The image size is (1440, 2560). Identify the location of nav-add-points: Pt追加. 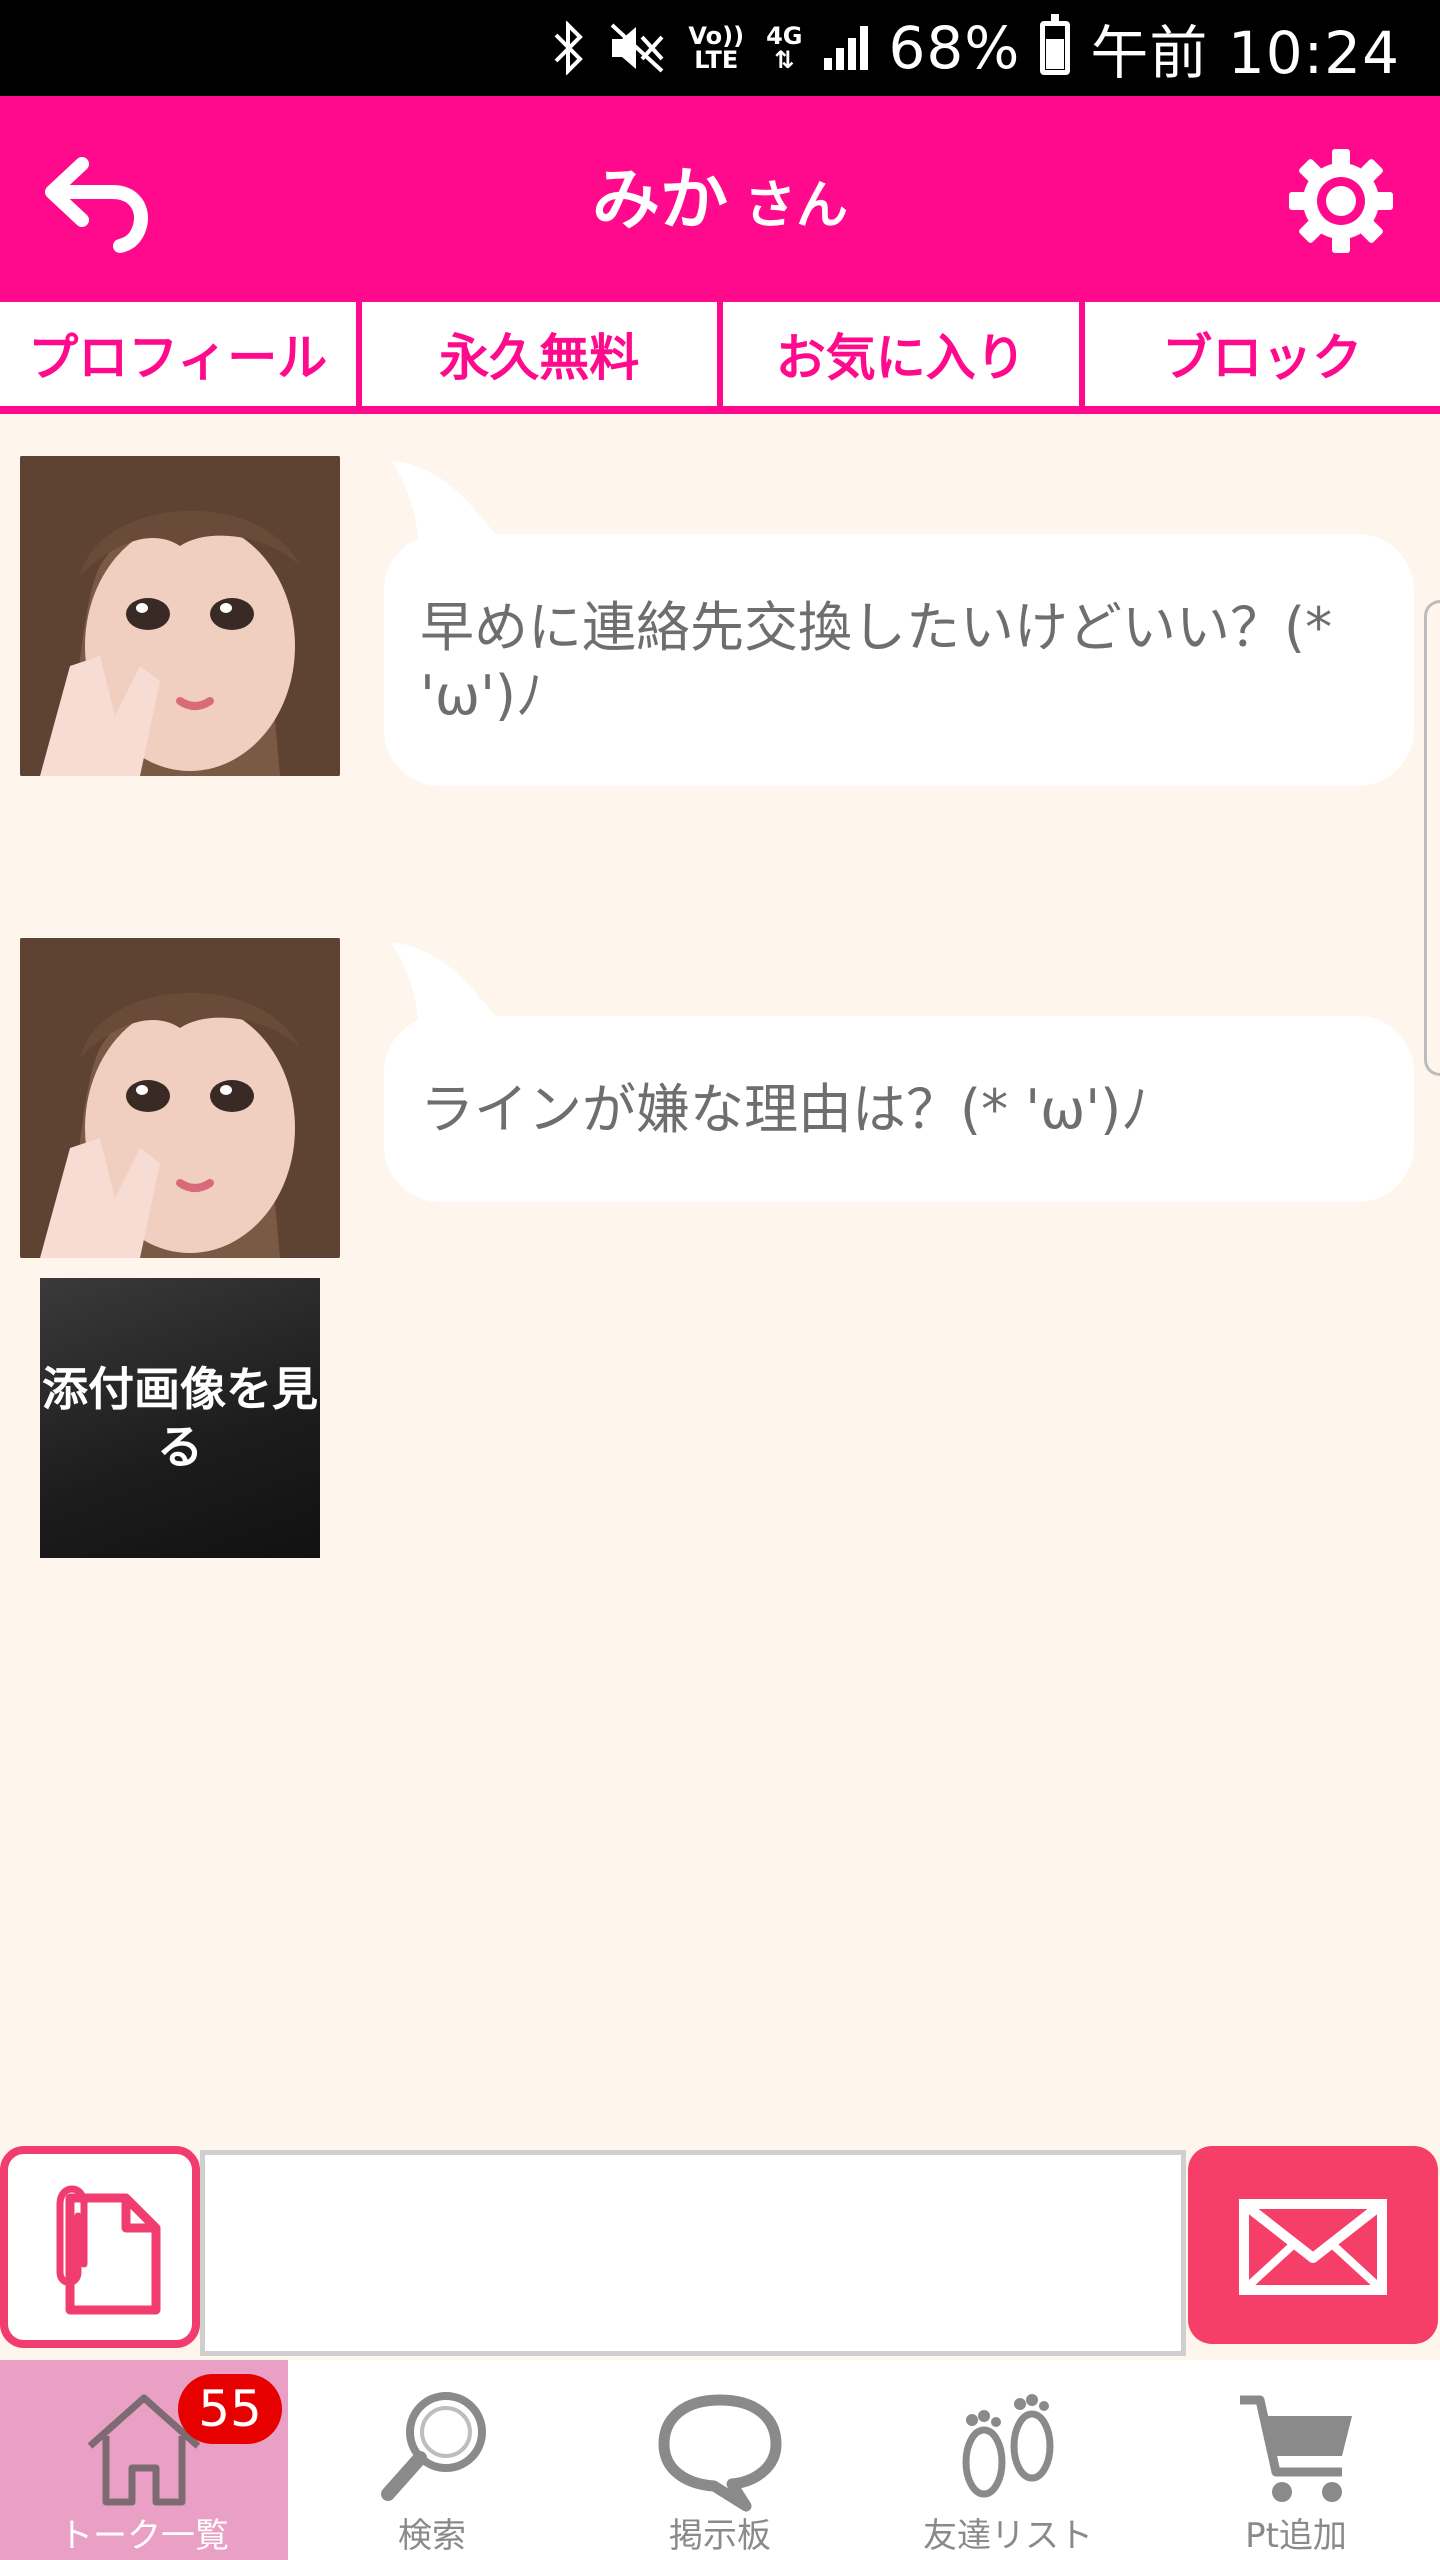
(1296, 2460).